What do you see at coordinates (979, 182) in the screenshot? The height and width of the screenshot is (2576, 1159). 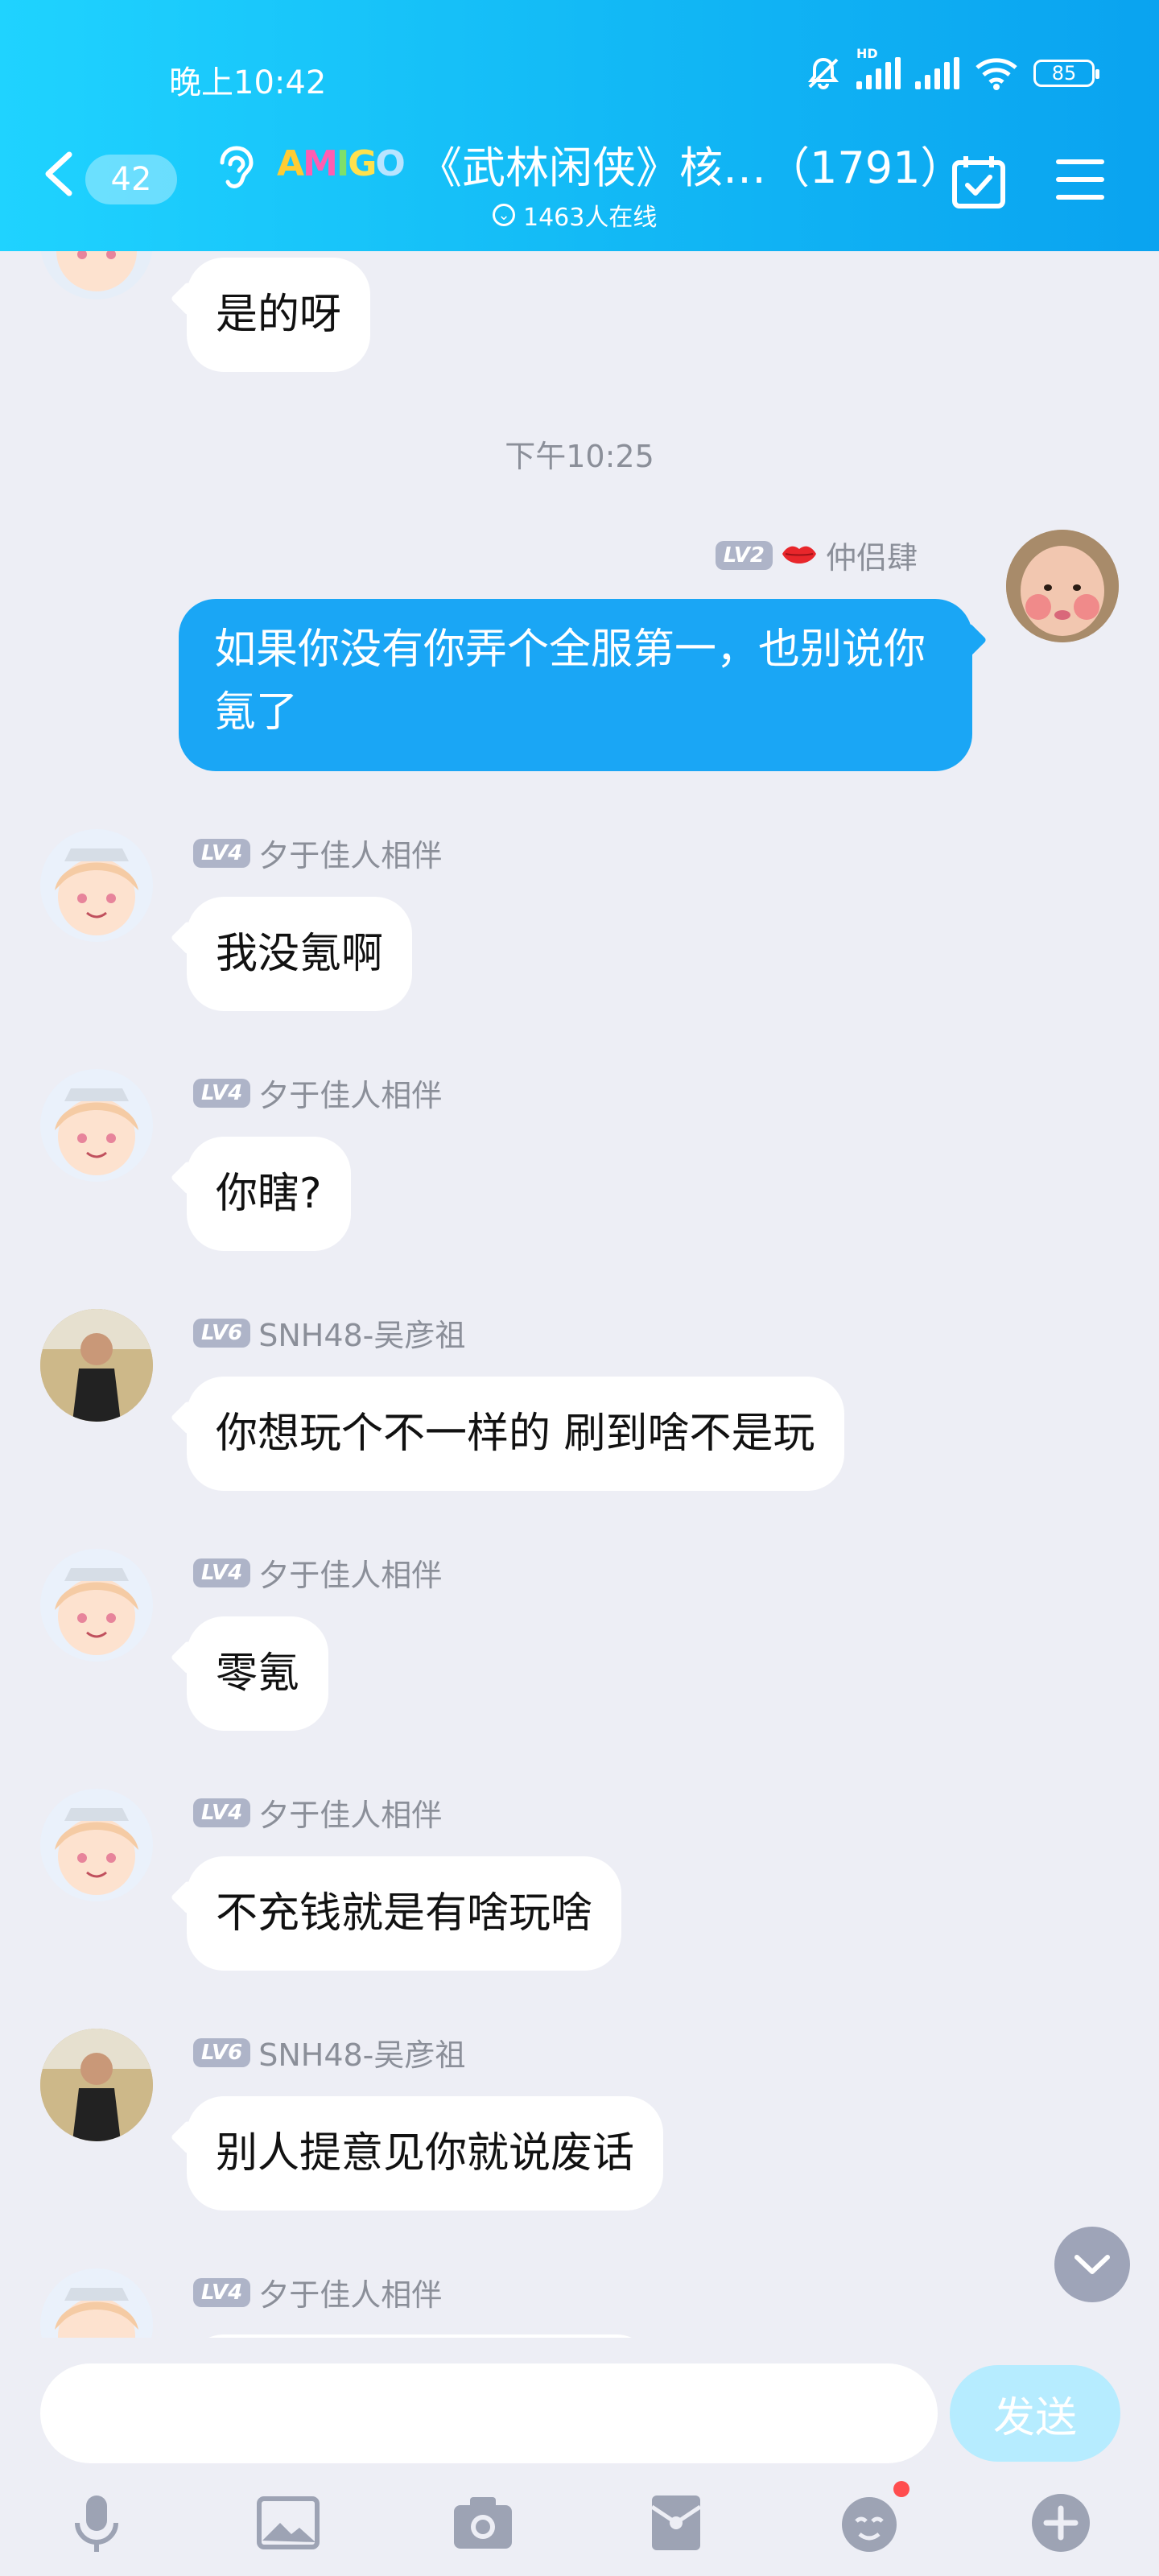 I see `calendar-check-icon` at bounding box center [979, 182].